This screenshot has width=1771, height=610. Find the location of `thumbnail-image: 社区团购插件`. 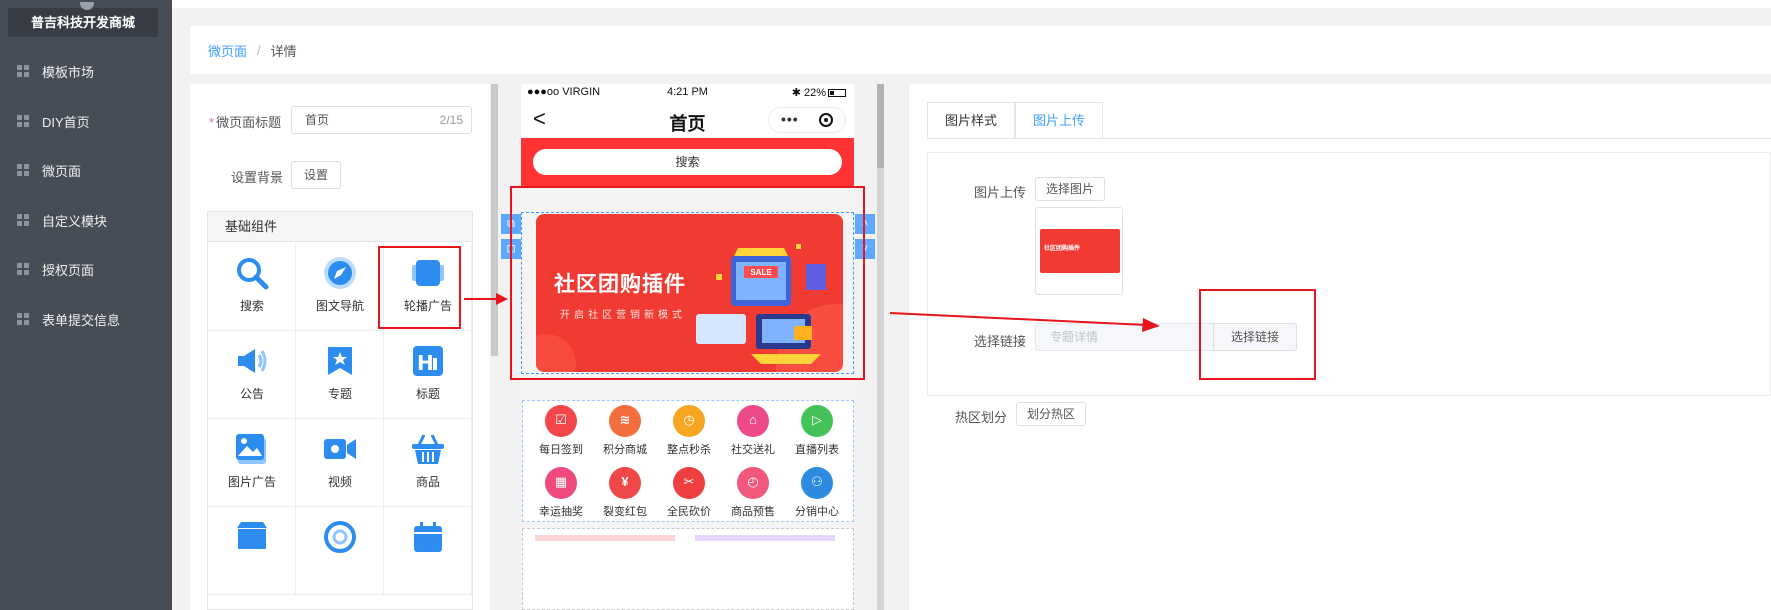

thumbnail-image: 社区团购插件 is located at coordinates (1080, 251).